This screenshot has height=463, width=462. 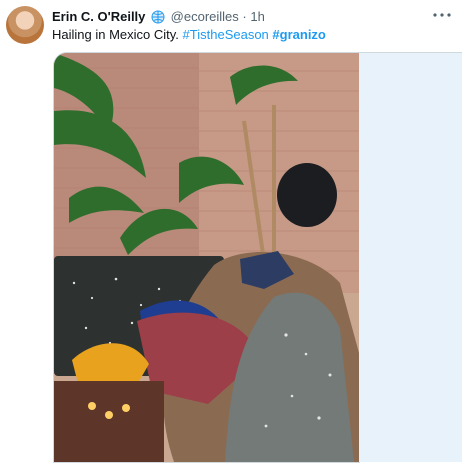 What do you see at coordinates (226, 34) in the screenshot?
I see `hashtag-tistheseason: #TistheSeason` at bounding box center [226, 34].